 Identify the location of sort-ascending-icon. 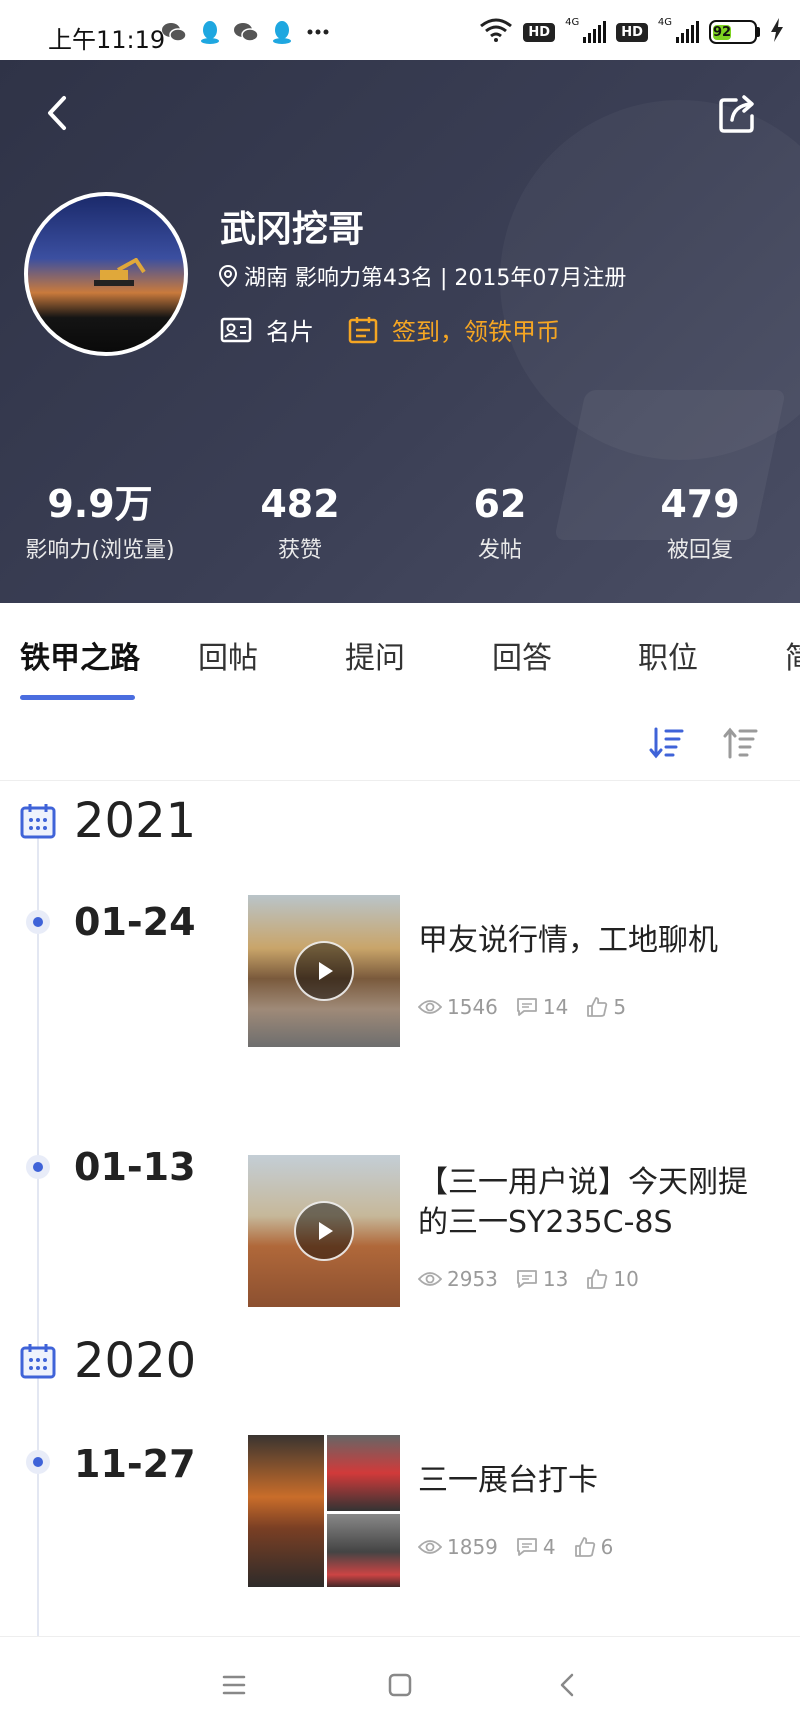
(740, 743).